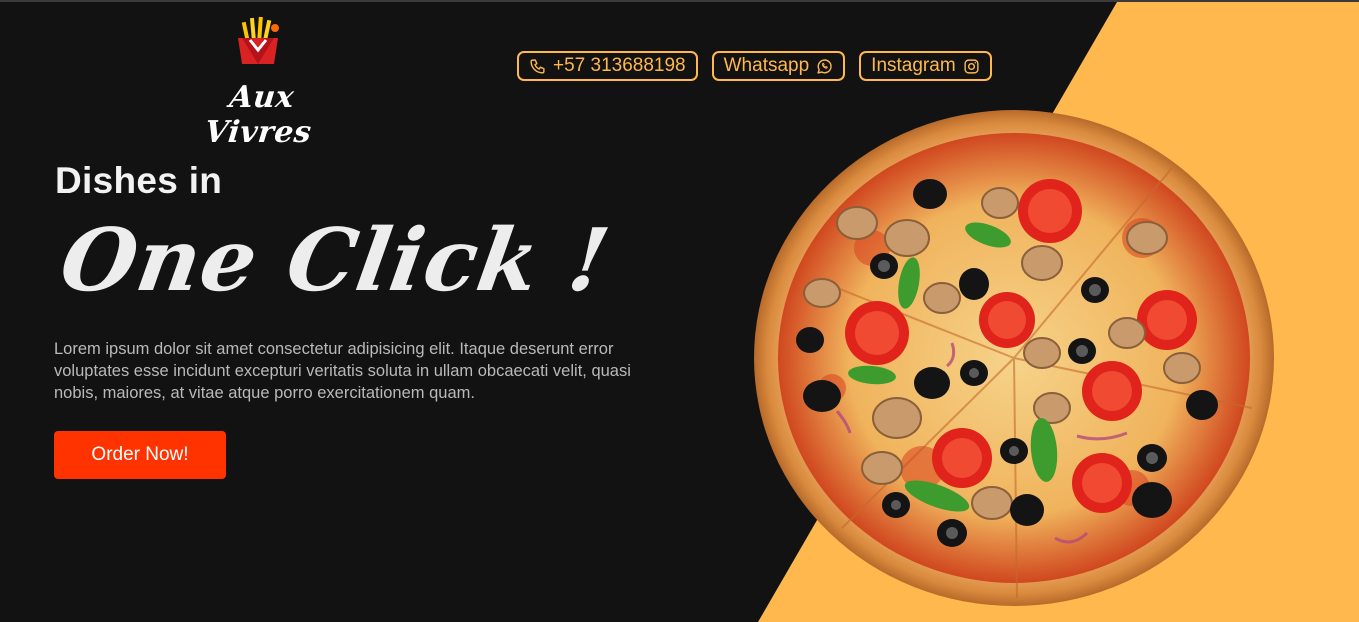 The width and height of the screenshot is (1359, 622). I want to click on instagram-button: Instagram, so click(925, 66).